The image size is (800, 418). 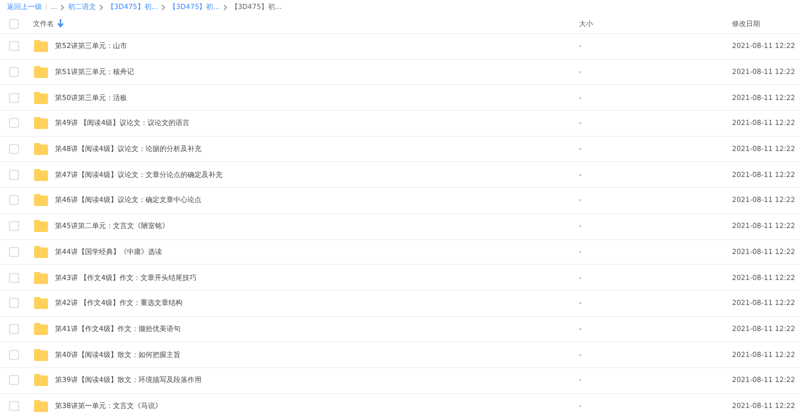 What do you see at coordinates (60, 23) in the screenshot?
I see `sort-arrow-icon` at bounding box center [60, 23].